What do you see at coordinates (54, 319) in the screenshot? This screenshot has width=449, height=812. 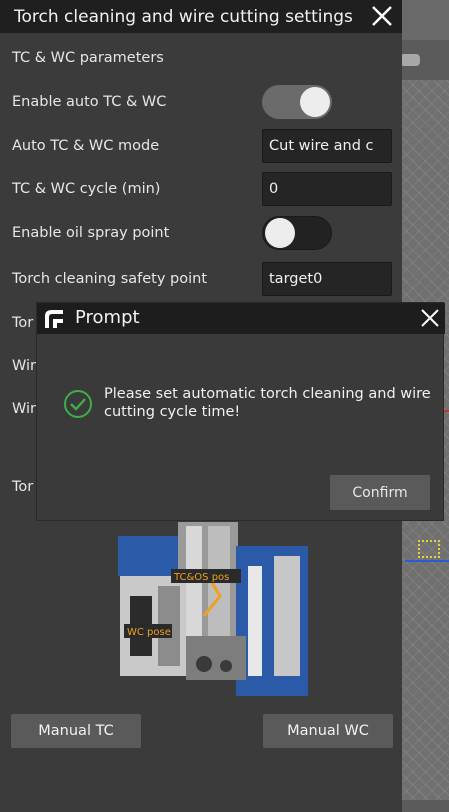 I see `app-logo-icon` at bounding box center [54, 319].